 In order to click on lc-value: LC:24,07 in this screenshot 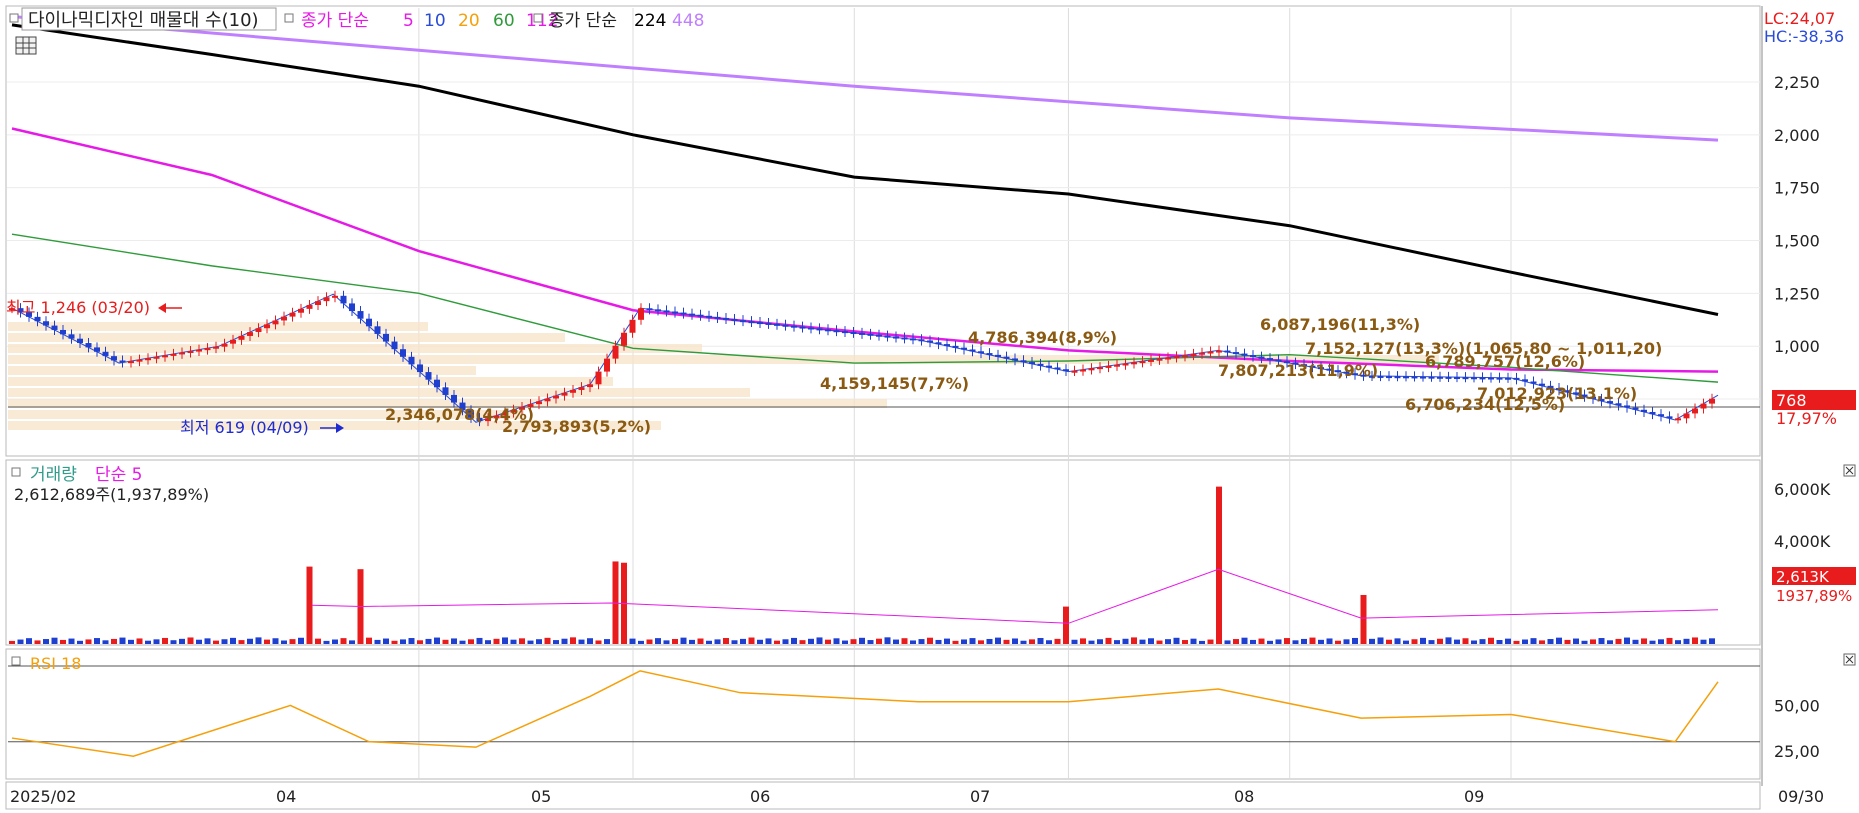, I will do `click(1799, 18)`.